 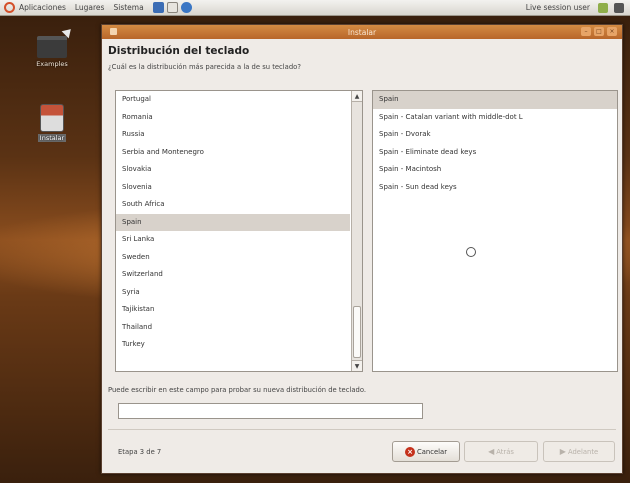 I want to click on country-list-item: Thailand, so click(x=233, y=328).